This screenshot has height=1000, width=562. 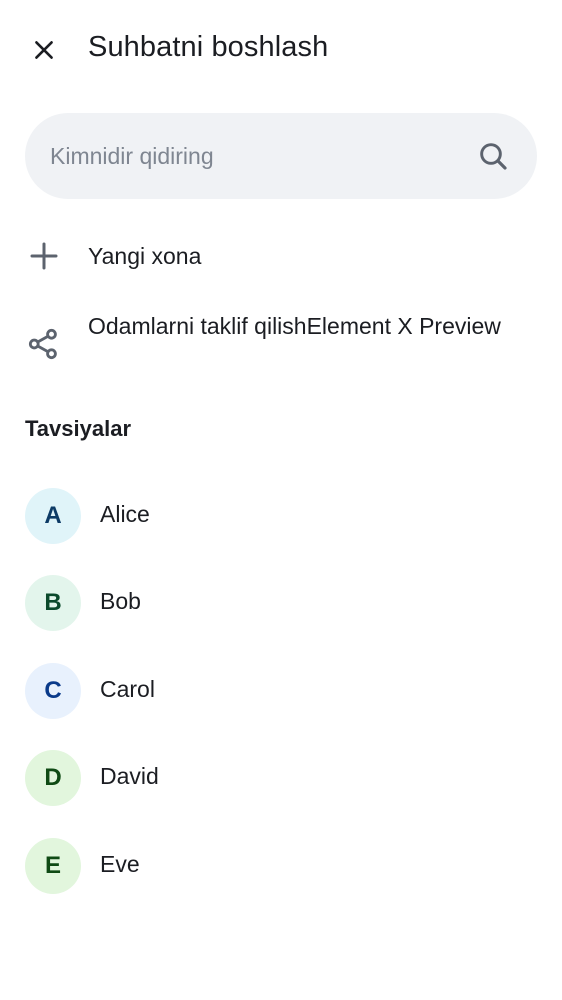 What do you see at coordinates (281, 603) in the screenshot?
I see `contact-row: B Bob` at bounding box center [281, 603].